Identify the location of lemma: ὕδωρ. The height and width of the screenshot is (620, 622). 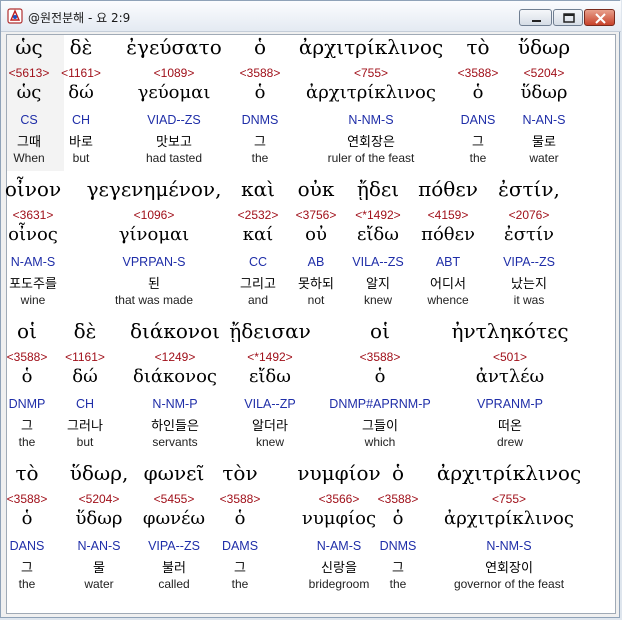
(544, 92).